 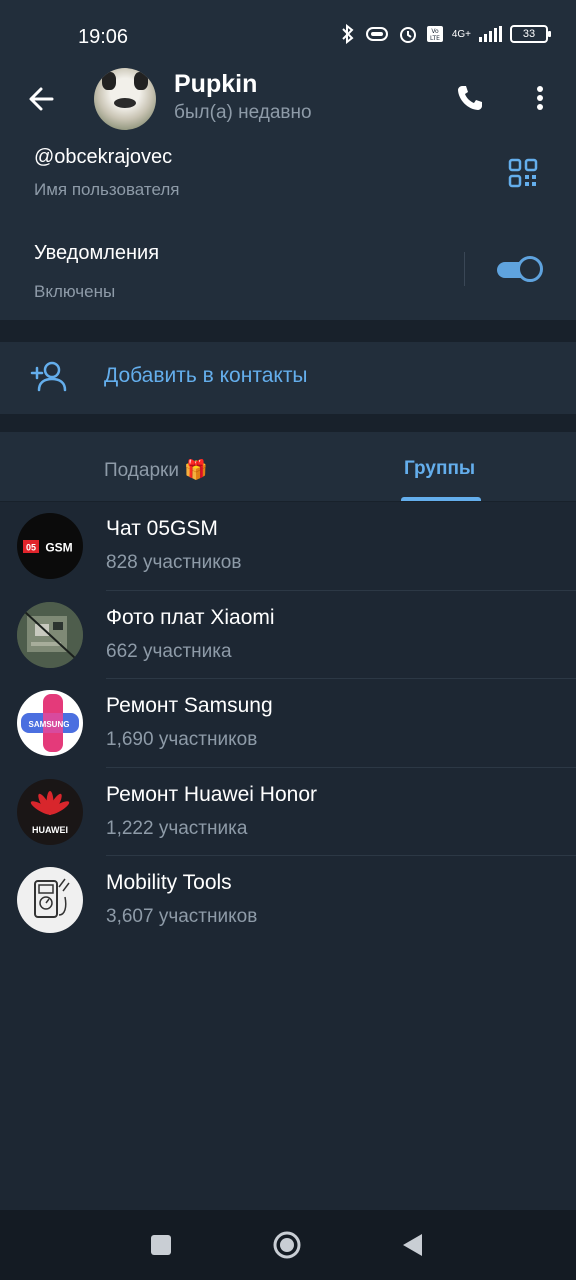 What do you see at coordinates (169, 651) in the screenshot?
I see `group-members: 662 участника` at bounding box center [169, 651].